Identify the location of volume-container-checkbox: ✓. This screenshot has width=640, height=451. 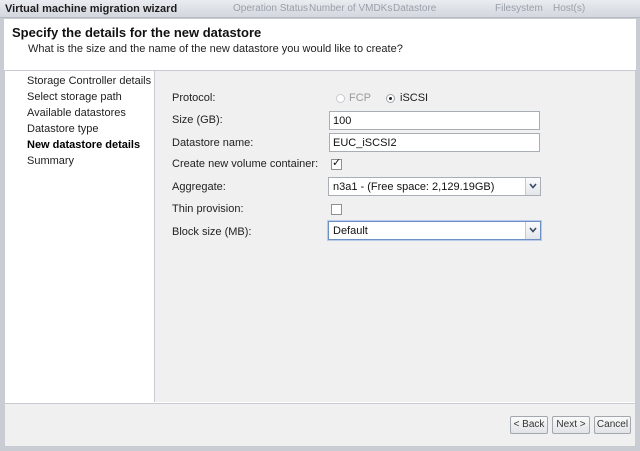
(336, 163).